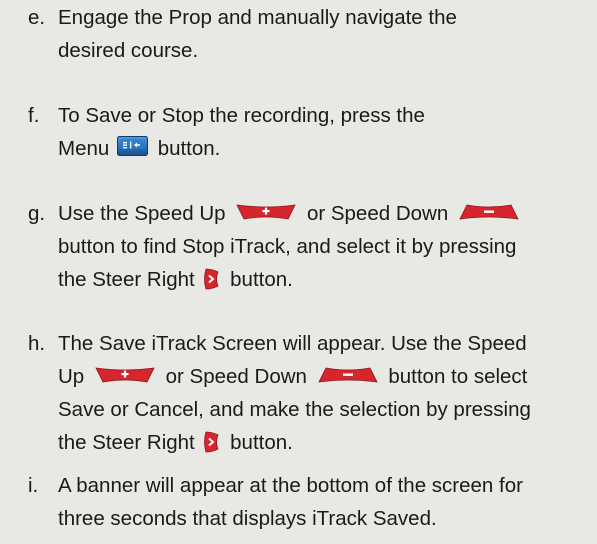 This screenshot has width=597, height=544. I want to click on step-letter: i., so click(33, 485).